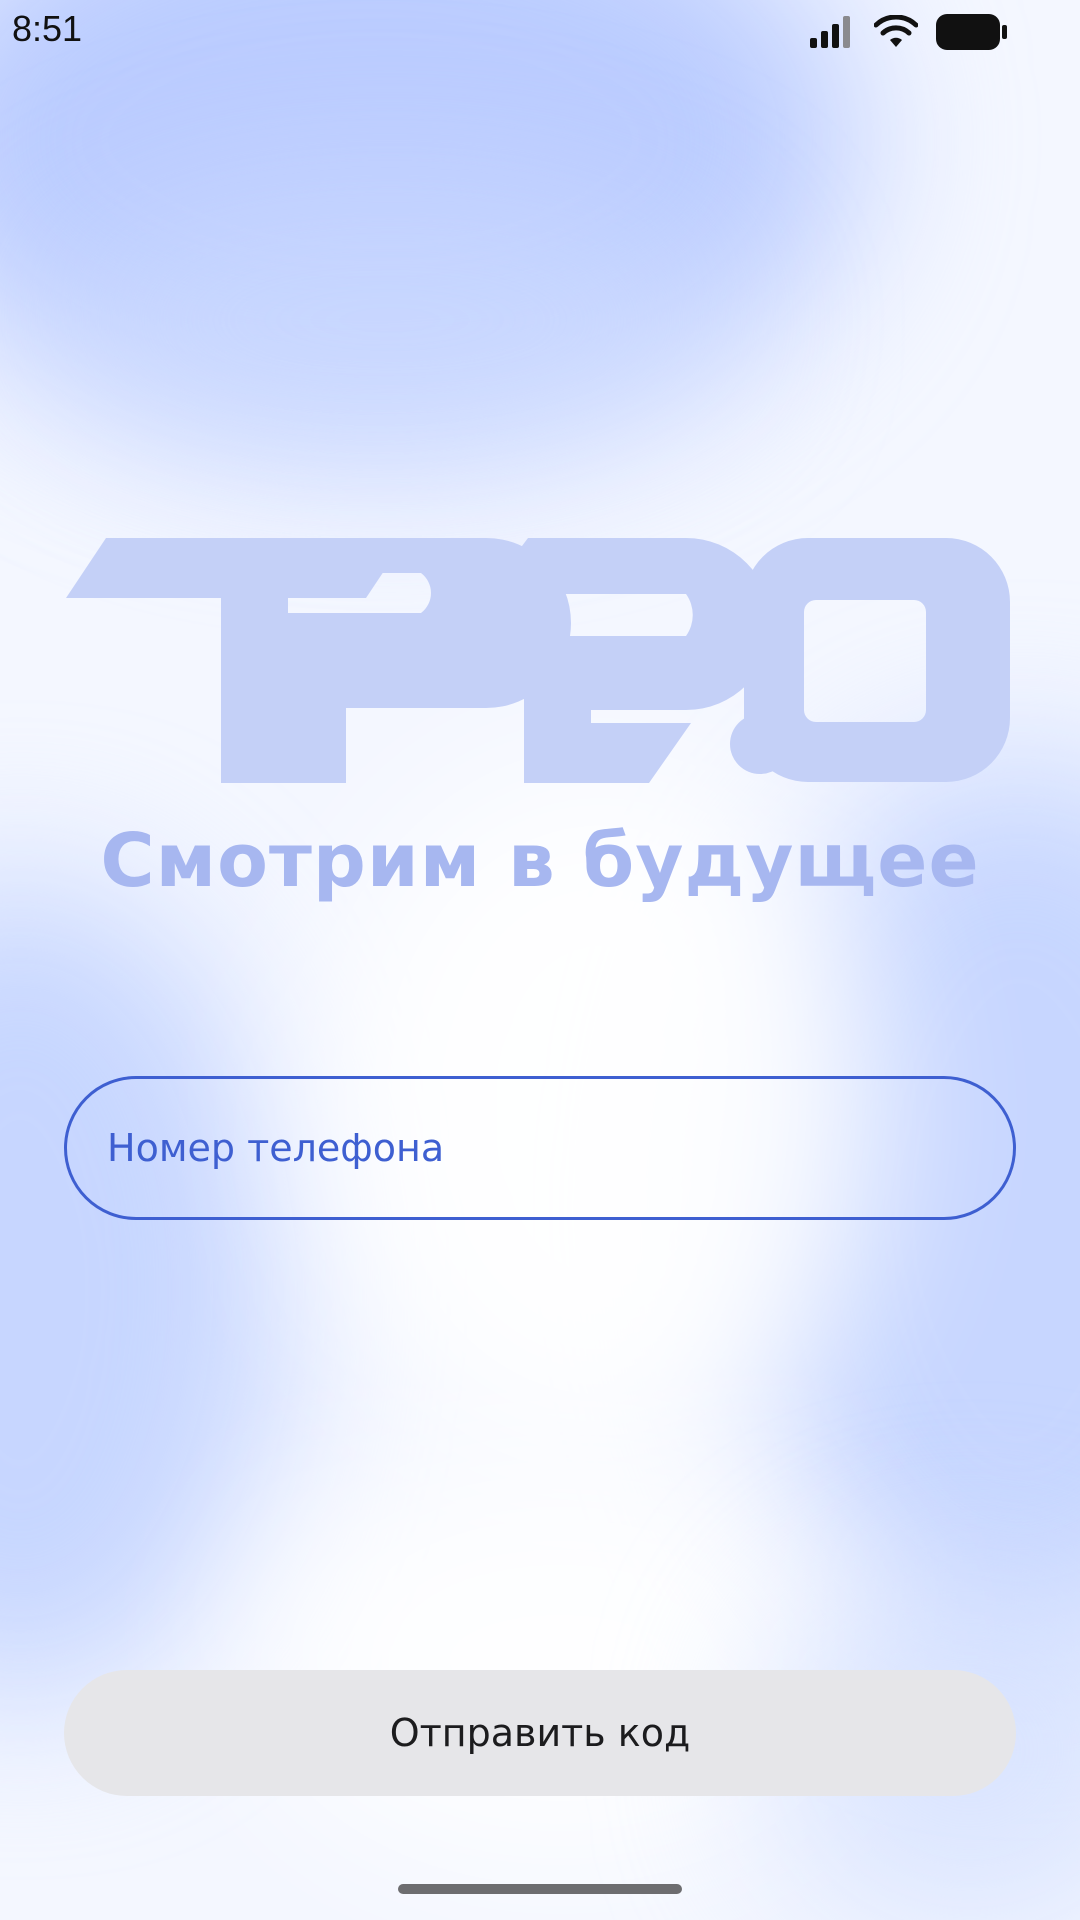 The width and height of the screenshot is (1080, 1920). I want to click on battery-icon, so click(971, 32).